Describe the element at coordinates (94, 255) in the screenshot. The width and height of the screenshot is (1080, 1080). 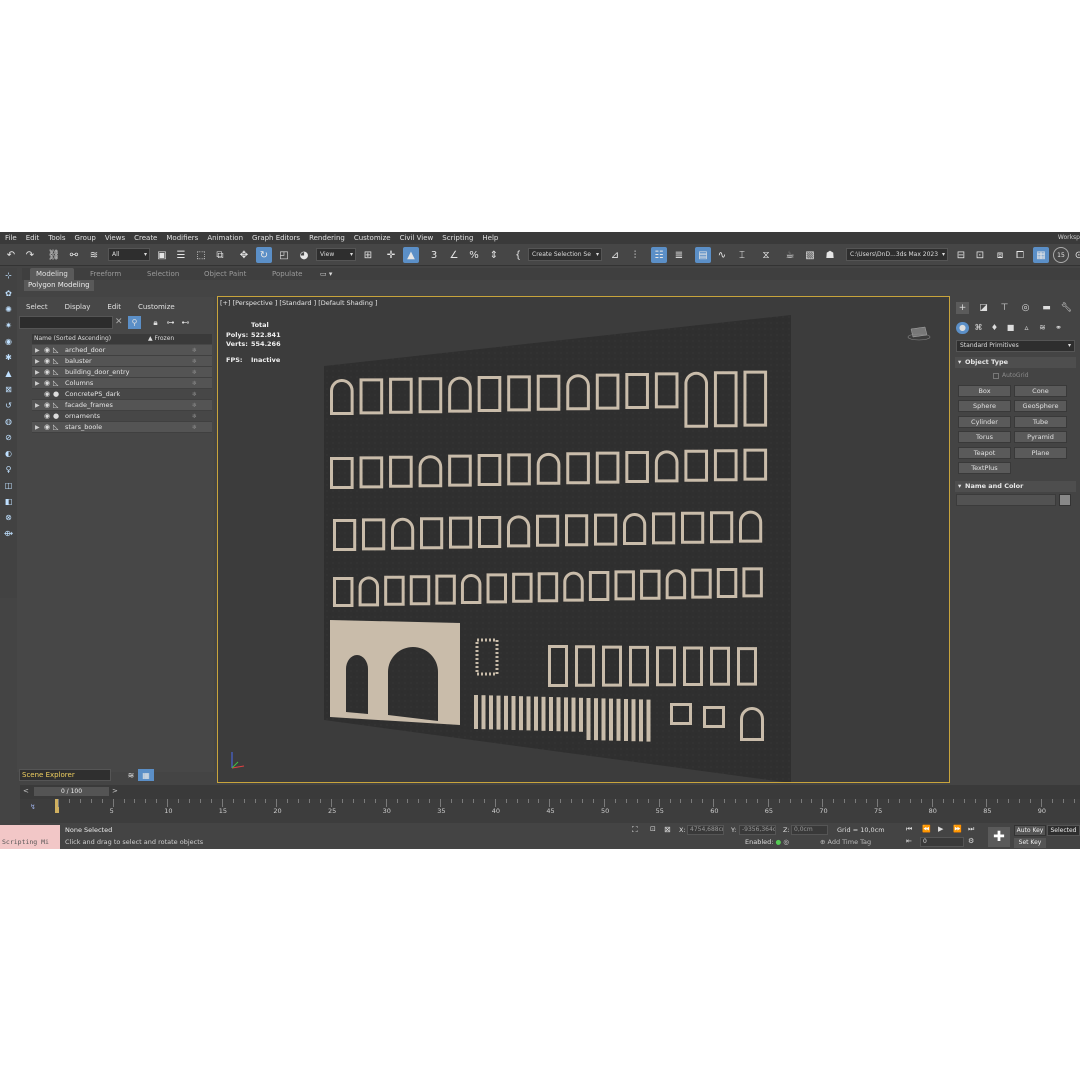
I see `bind-space-warp-icon: ≋` at that location.